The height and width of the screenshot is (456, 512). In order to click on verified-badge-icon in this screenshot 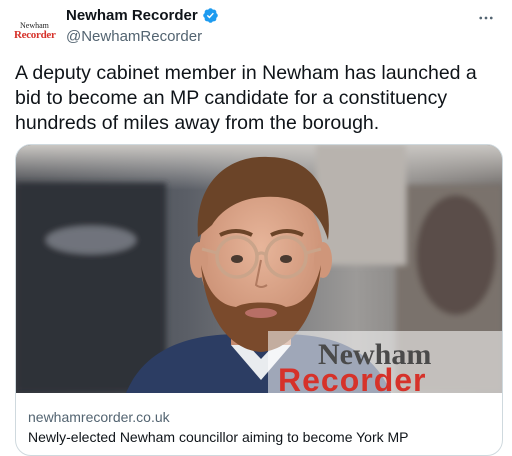, I will do `click(210, 15)`.